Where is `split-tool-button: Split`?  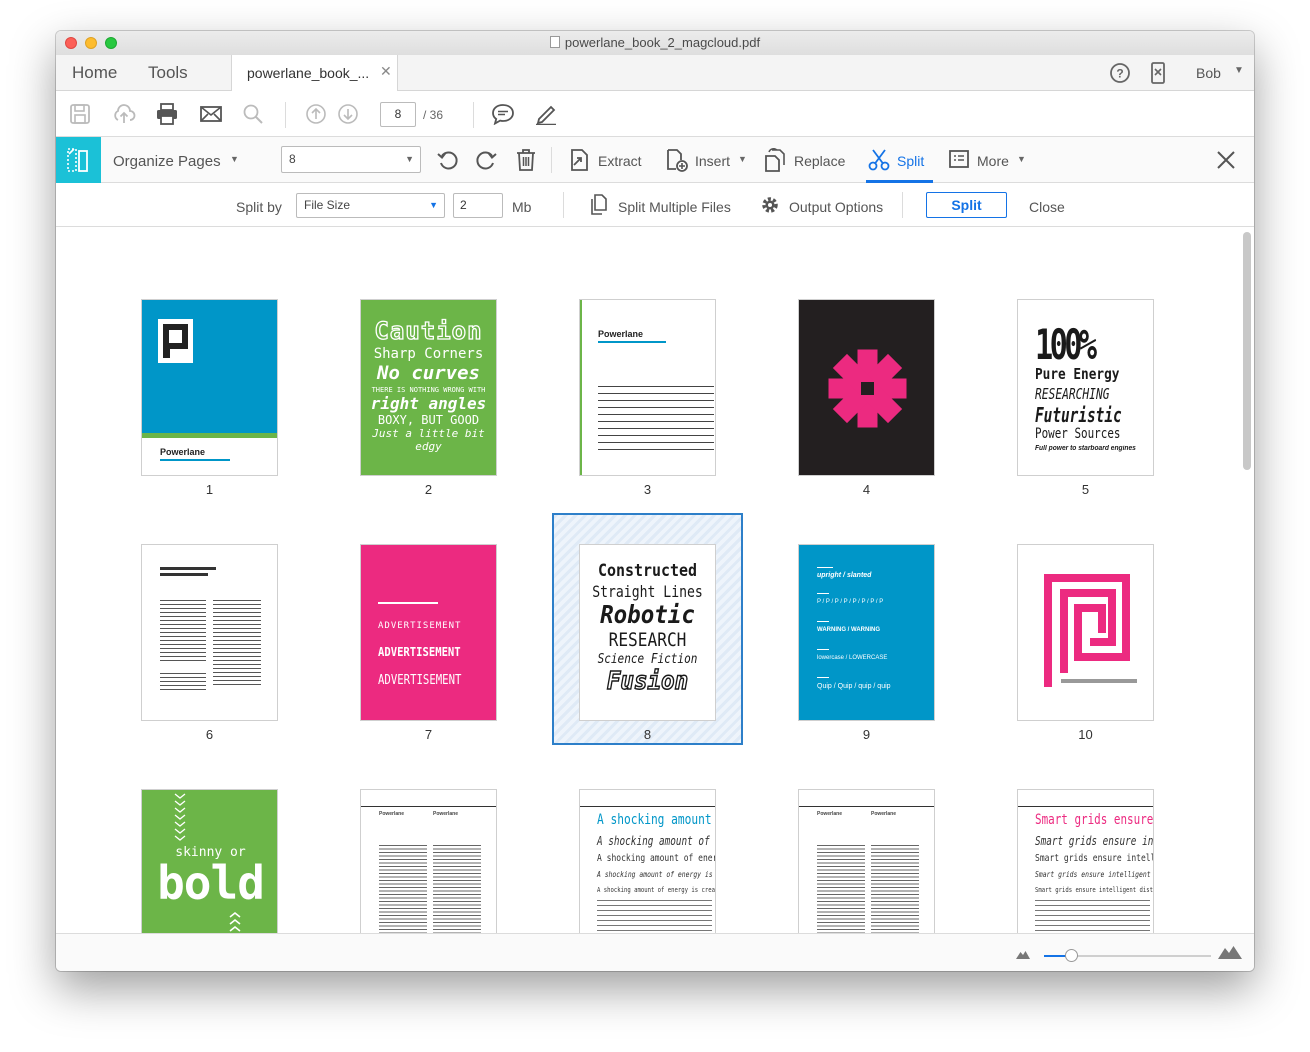
split-tool-button: Split is located at coordinates (910, 161).